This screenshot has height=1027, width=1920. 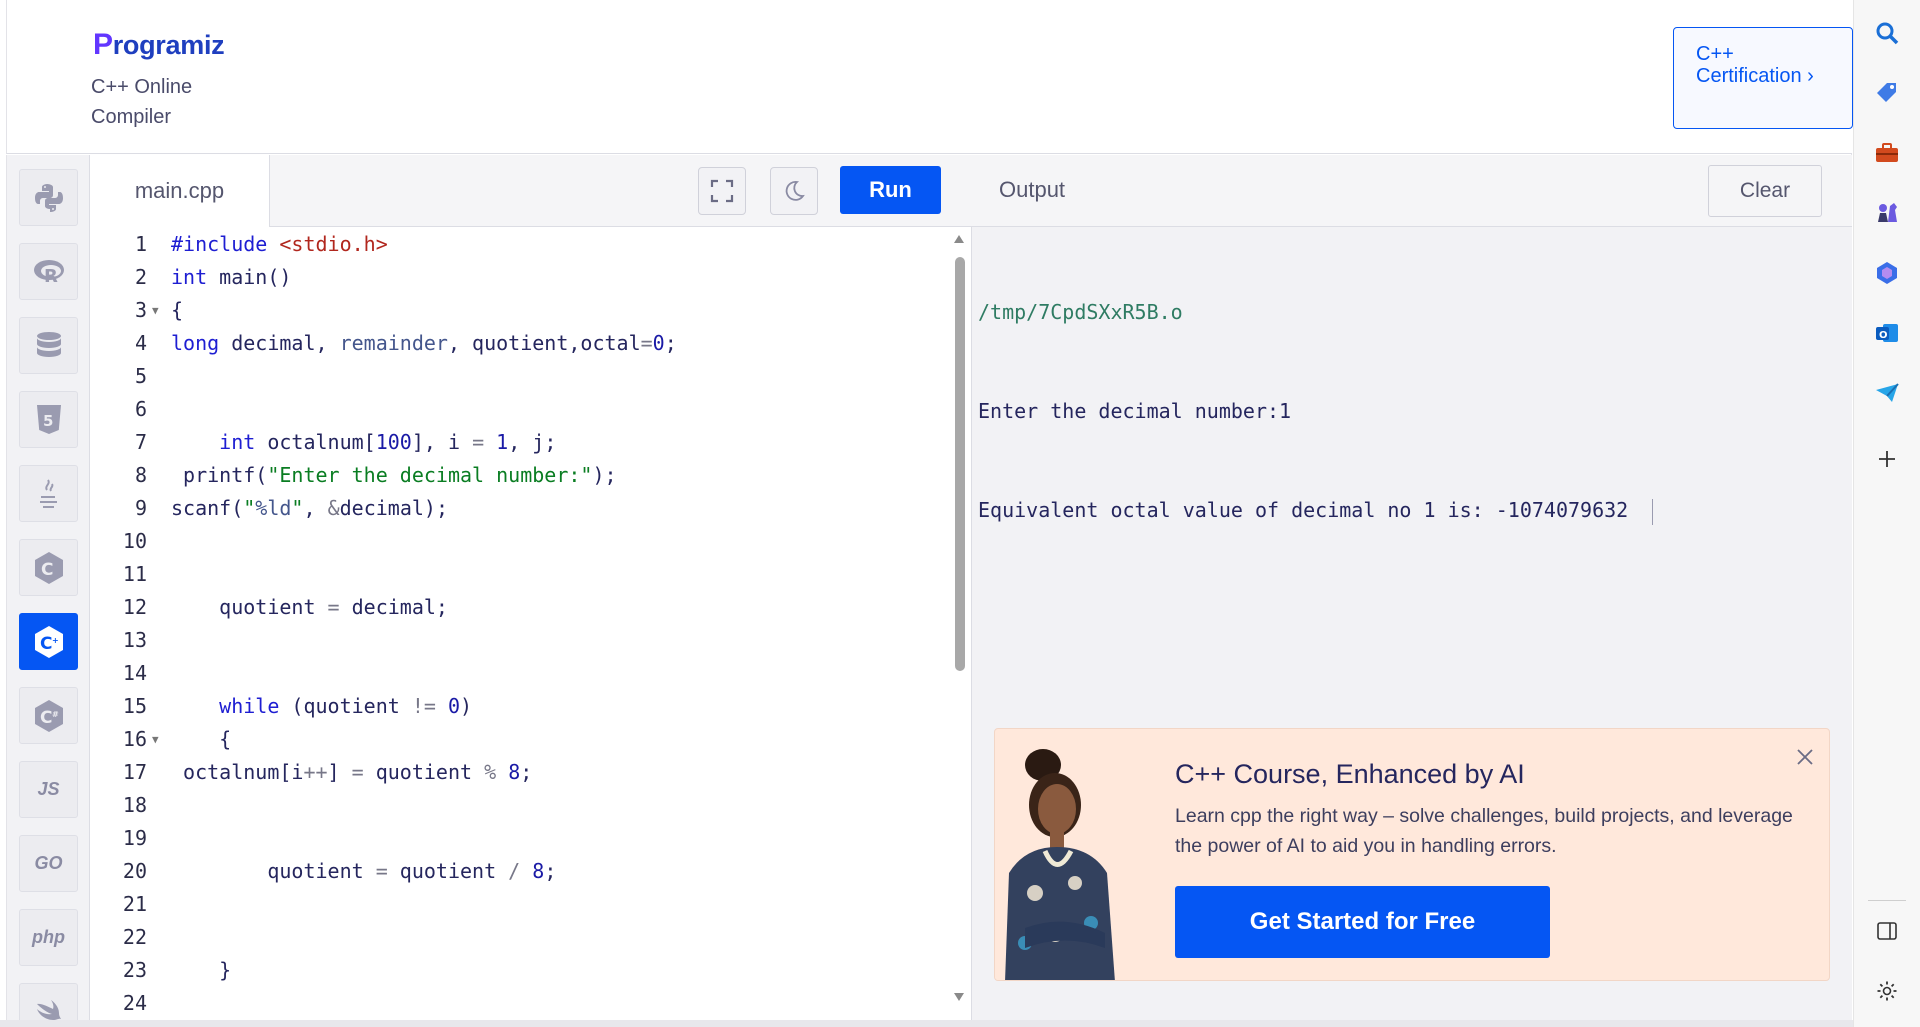 I want to click on lang-go-button: GO, so click(x=48, y=863).